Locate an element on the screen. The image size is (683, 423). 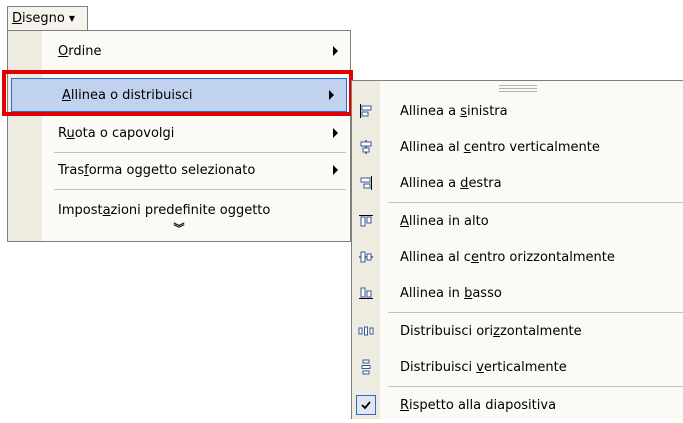
menu-separator is located at coordinates (200, 189).